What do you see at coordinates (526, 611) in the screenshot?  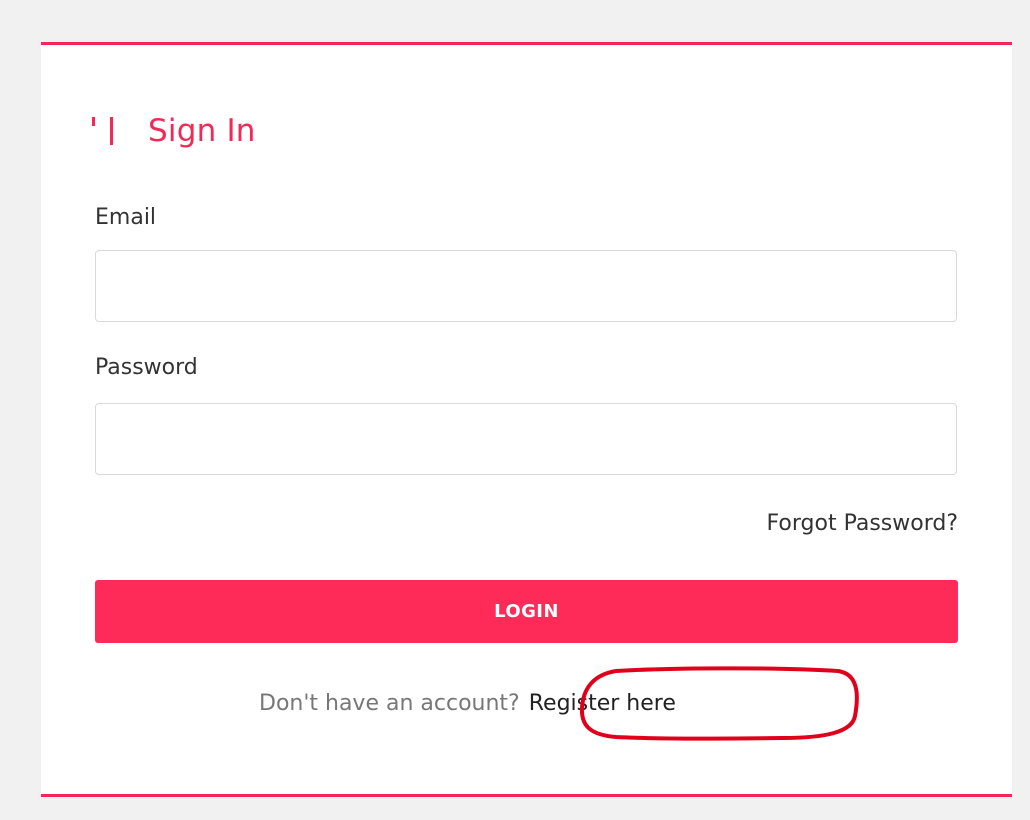 I see `login-button: LOGIN` at bounding box center [526, 611].